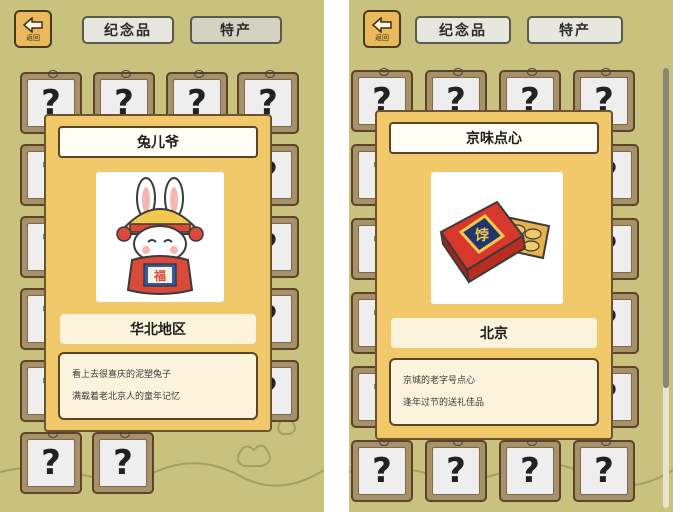  What do you see at coordinates (494, 333) in the screenshot?
I see `item-region: 北京` at bounding box center [494, 333].